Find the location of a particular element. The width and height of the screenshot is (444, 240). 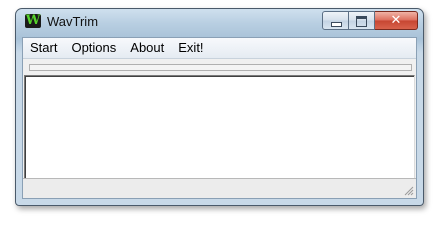

title-bar: W WavTrim ✕ is located at coordinates (219, 23).